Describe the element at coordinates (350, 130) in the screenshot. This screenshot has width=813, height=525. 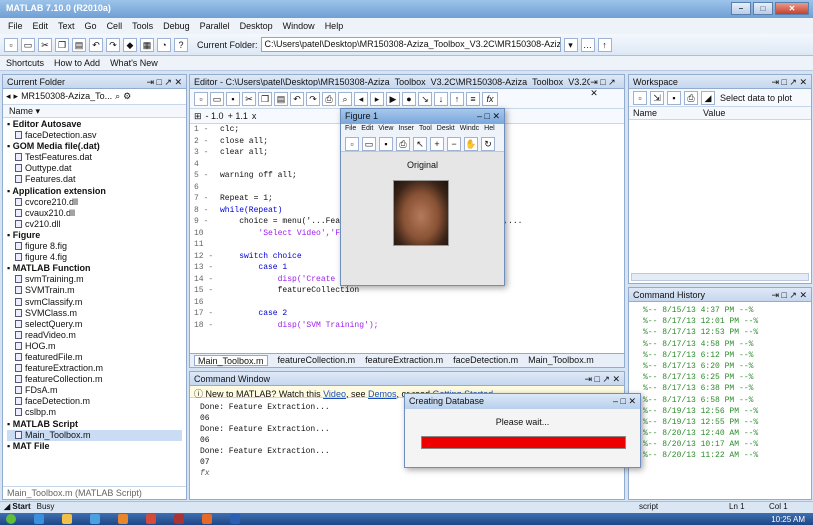
I see `figure-menu-item: File` at that location.